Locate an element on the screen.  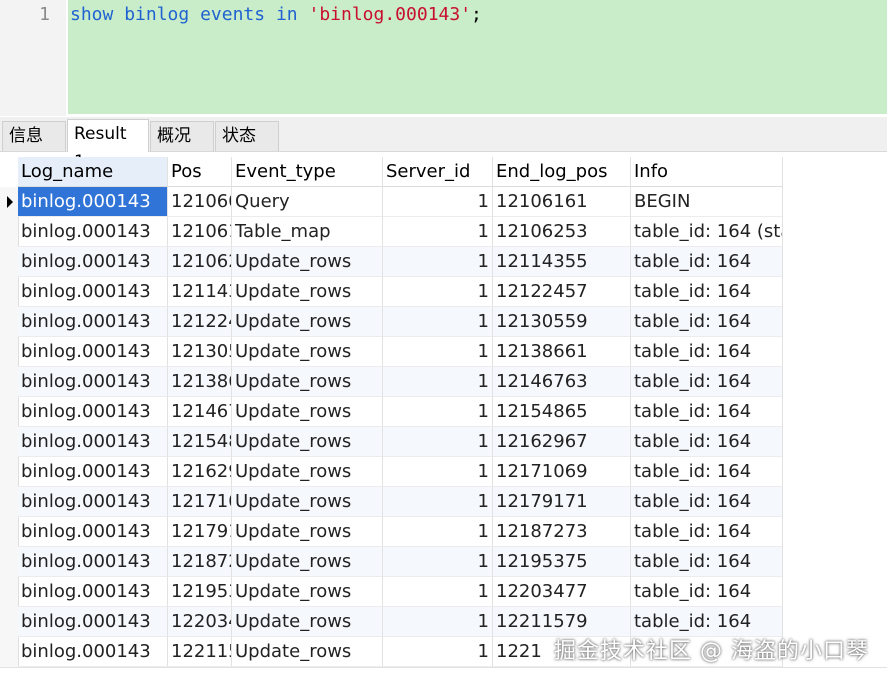
cell-end-log-pos: 12114355 is located at coordinates (562, 262).